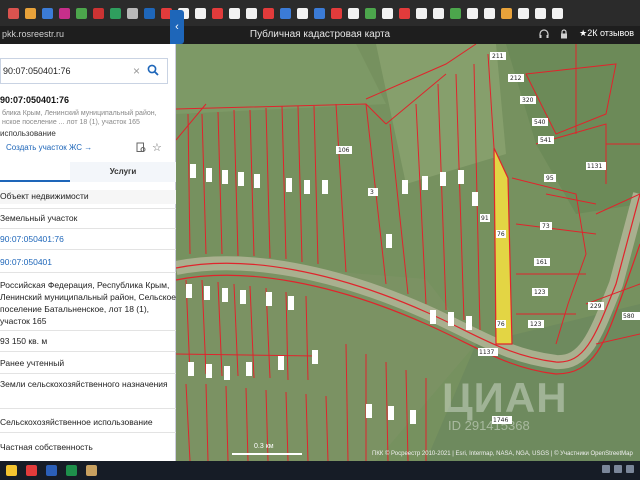  I want to click on parcel-usage: использование, so click(28, 133).